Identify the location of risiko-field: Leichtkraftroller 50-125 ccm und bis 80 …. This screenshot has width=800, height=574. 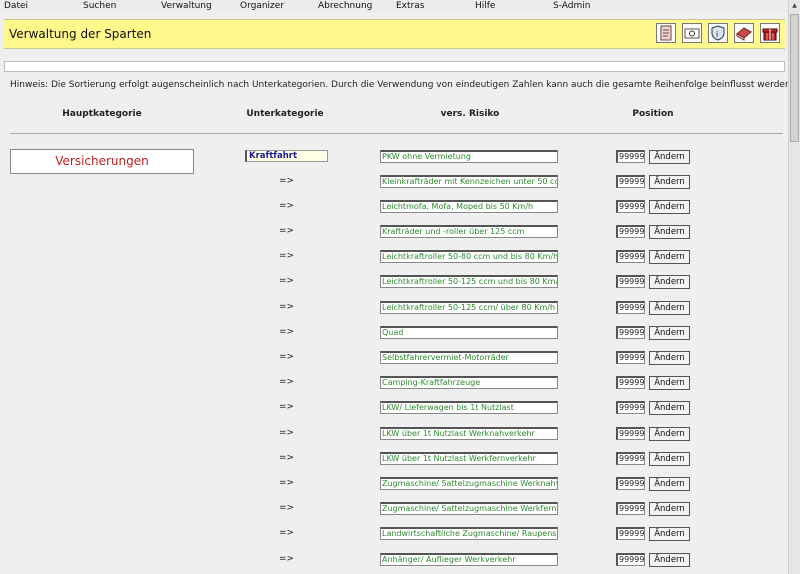
(469, 281).